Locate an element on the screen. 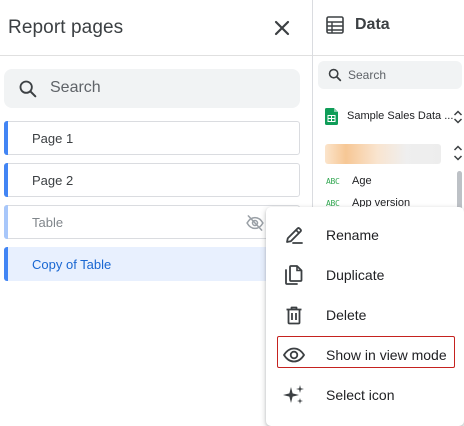  text-type-icon: ABC is located at coordinates (333, 181).